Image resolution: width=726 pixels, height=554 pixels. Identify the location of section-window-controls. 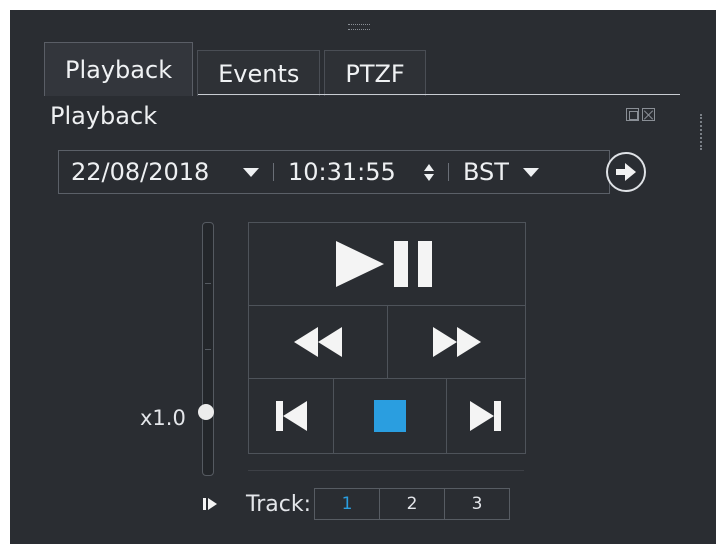
(640, 114).